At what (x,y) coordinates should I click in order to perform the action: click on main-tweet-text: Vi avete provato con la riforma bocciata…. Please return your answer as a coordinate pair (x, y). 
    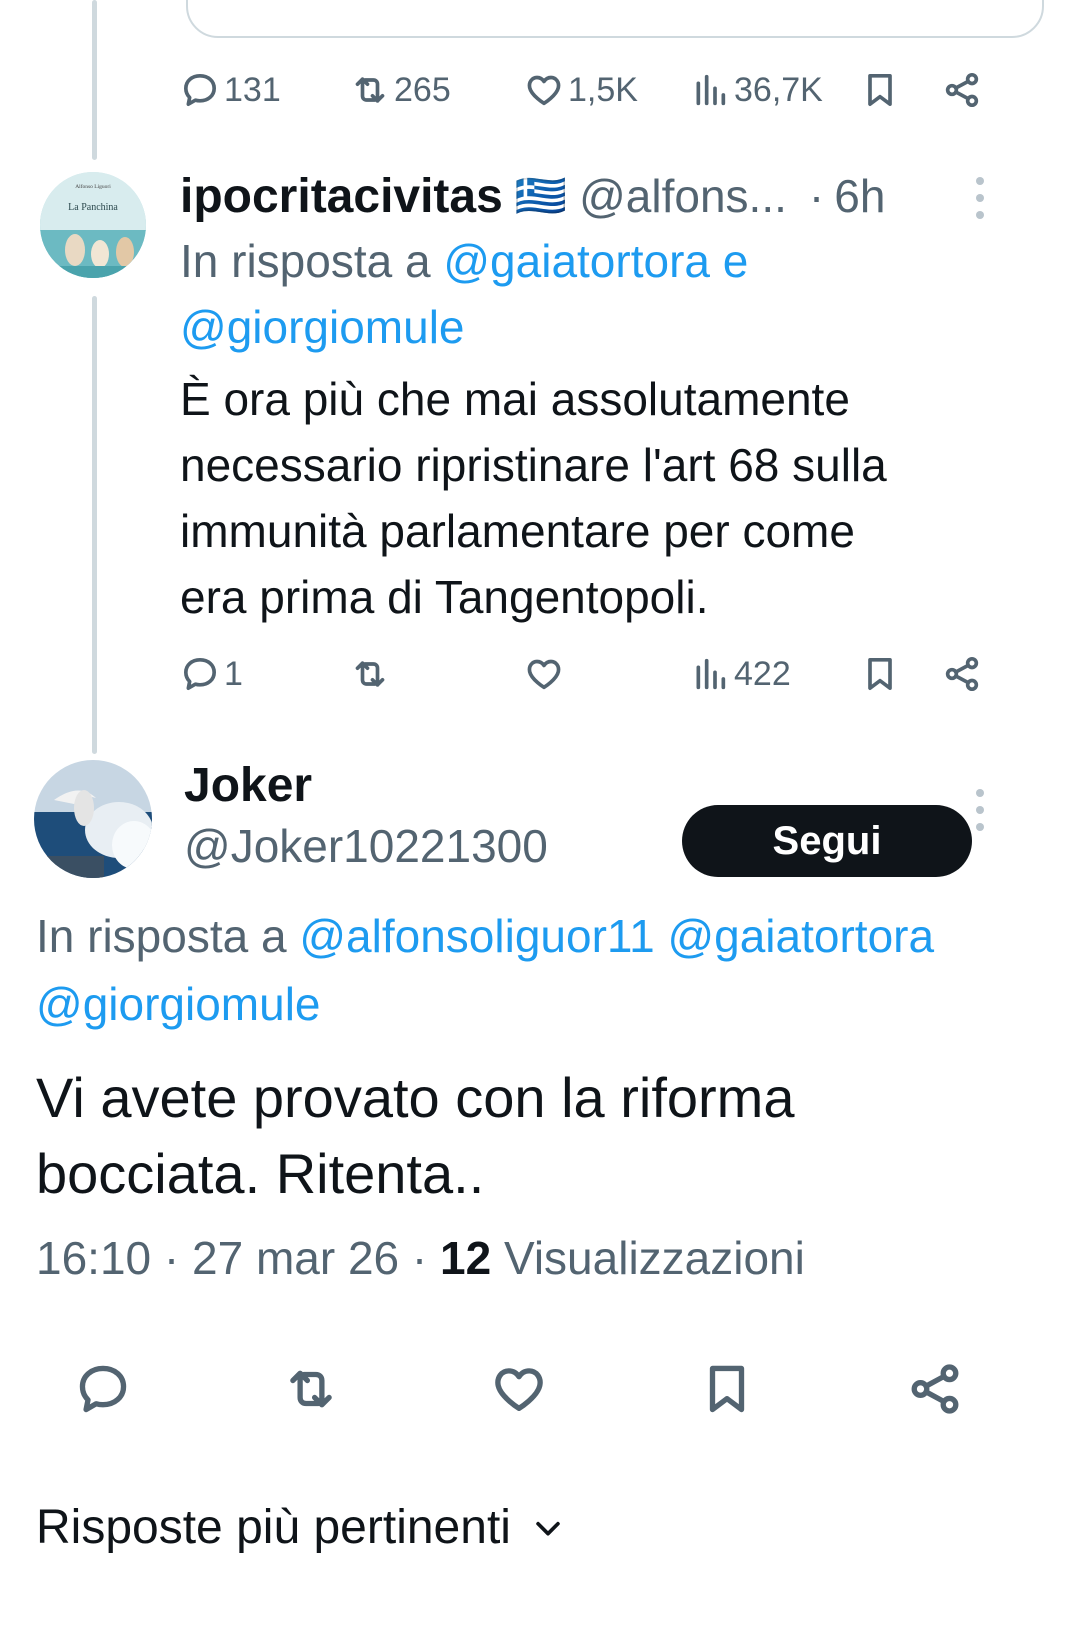
    Looking at the image, I should click on (541, 1136).